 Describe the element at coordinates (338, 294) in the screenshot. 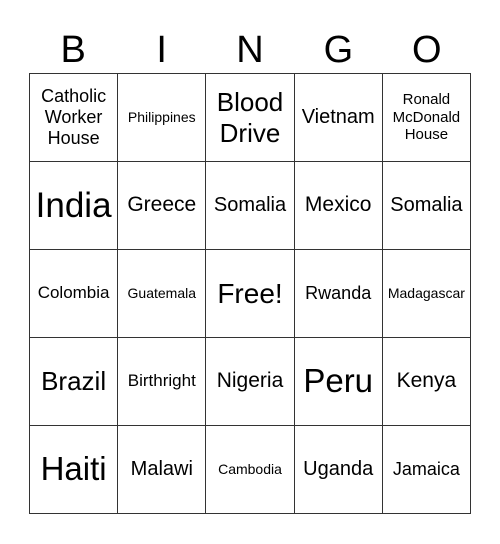

I see `bingo-cell: Rwanda` at that location.